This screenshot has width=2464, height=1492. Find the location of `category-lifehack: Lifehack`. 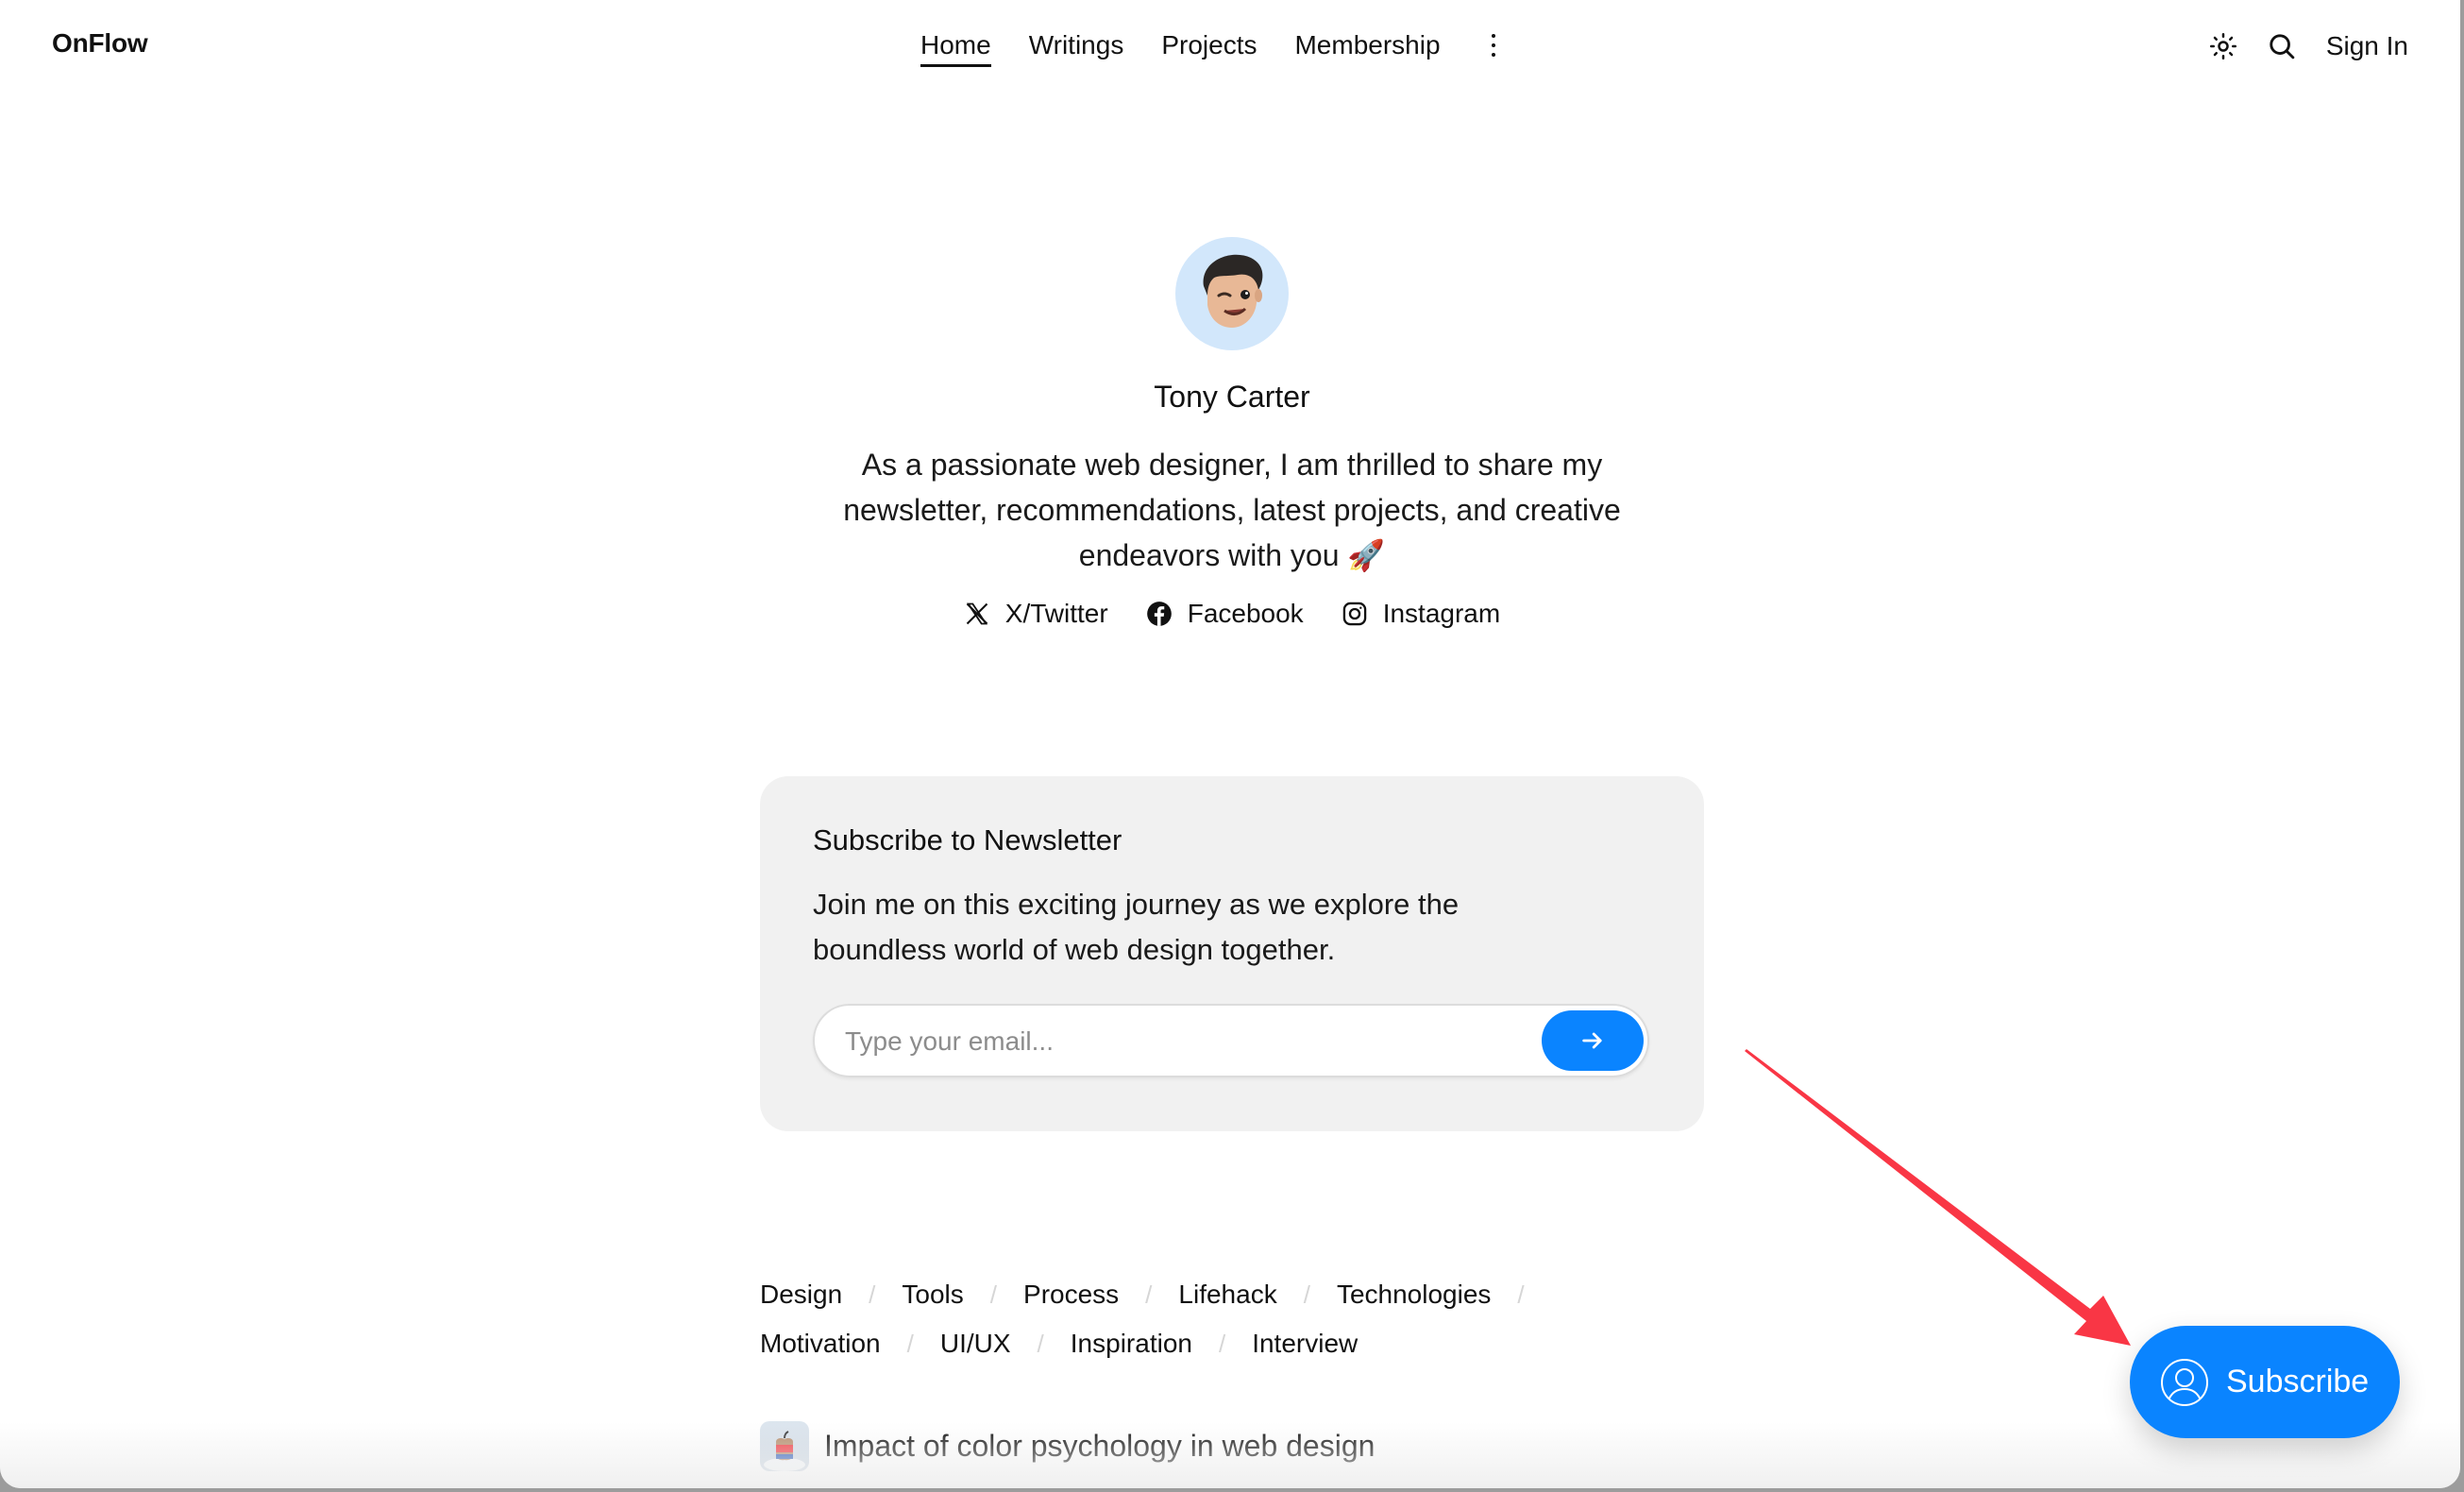

category-lifehack: Lifehack is located at coordinates (1227, 1295).